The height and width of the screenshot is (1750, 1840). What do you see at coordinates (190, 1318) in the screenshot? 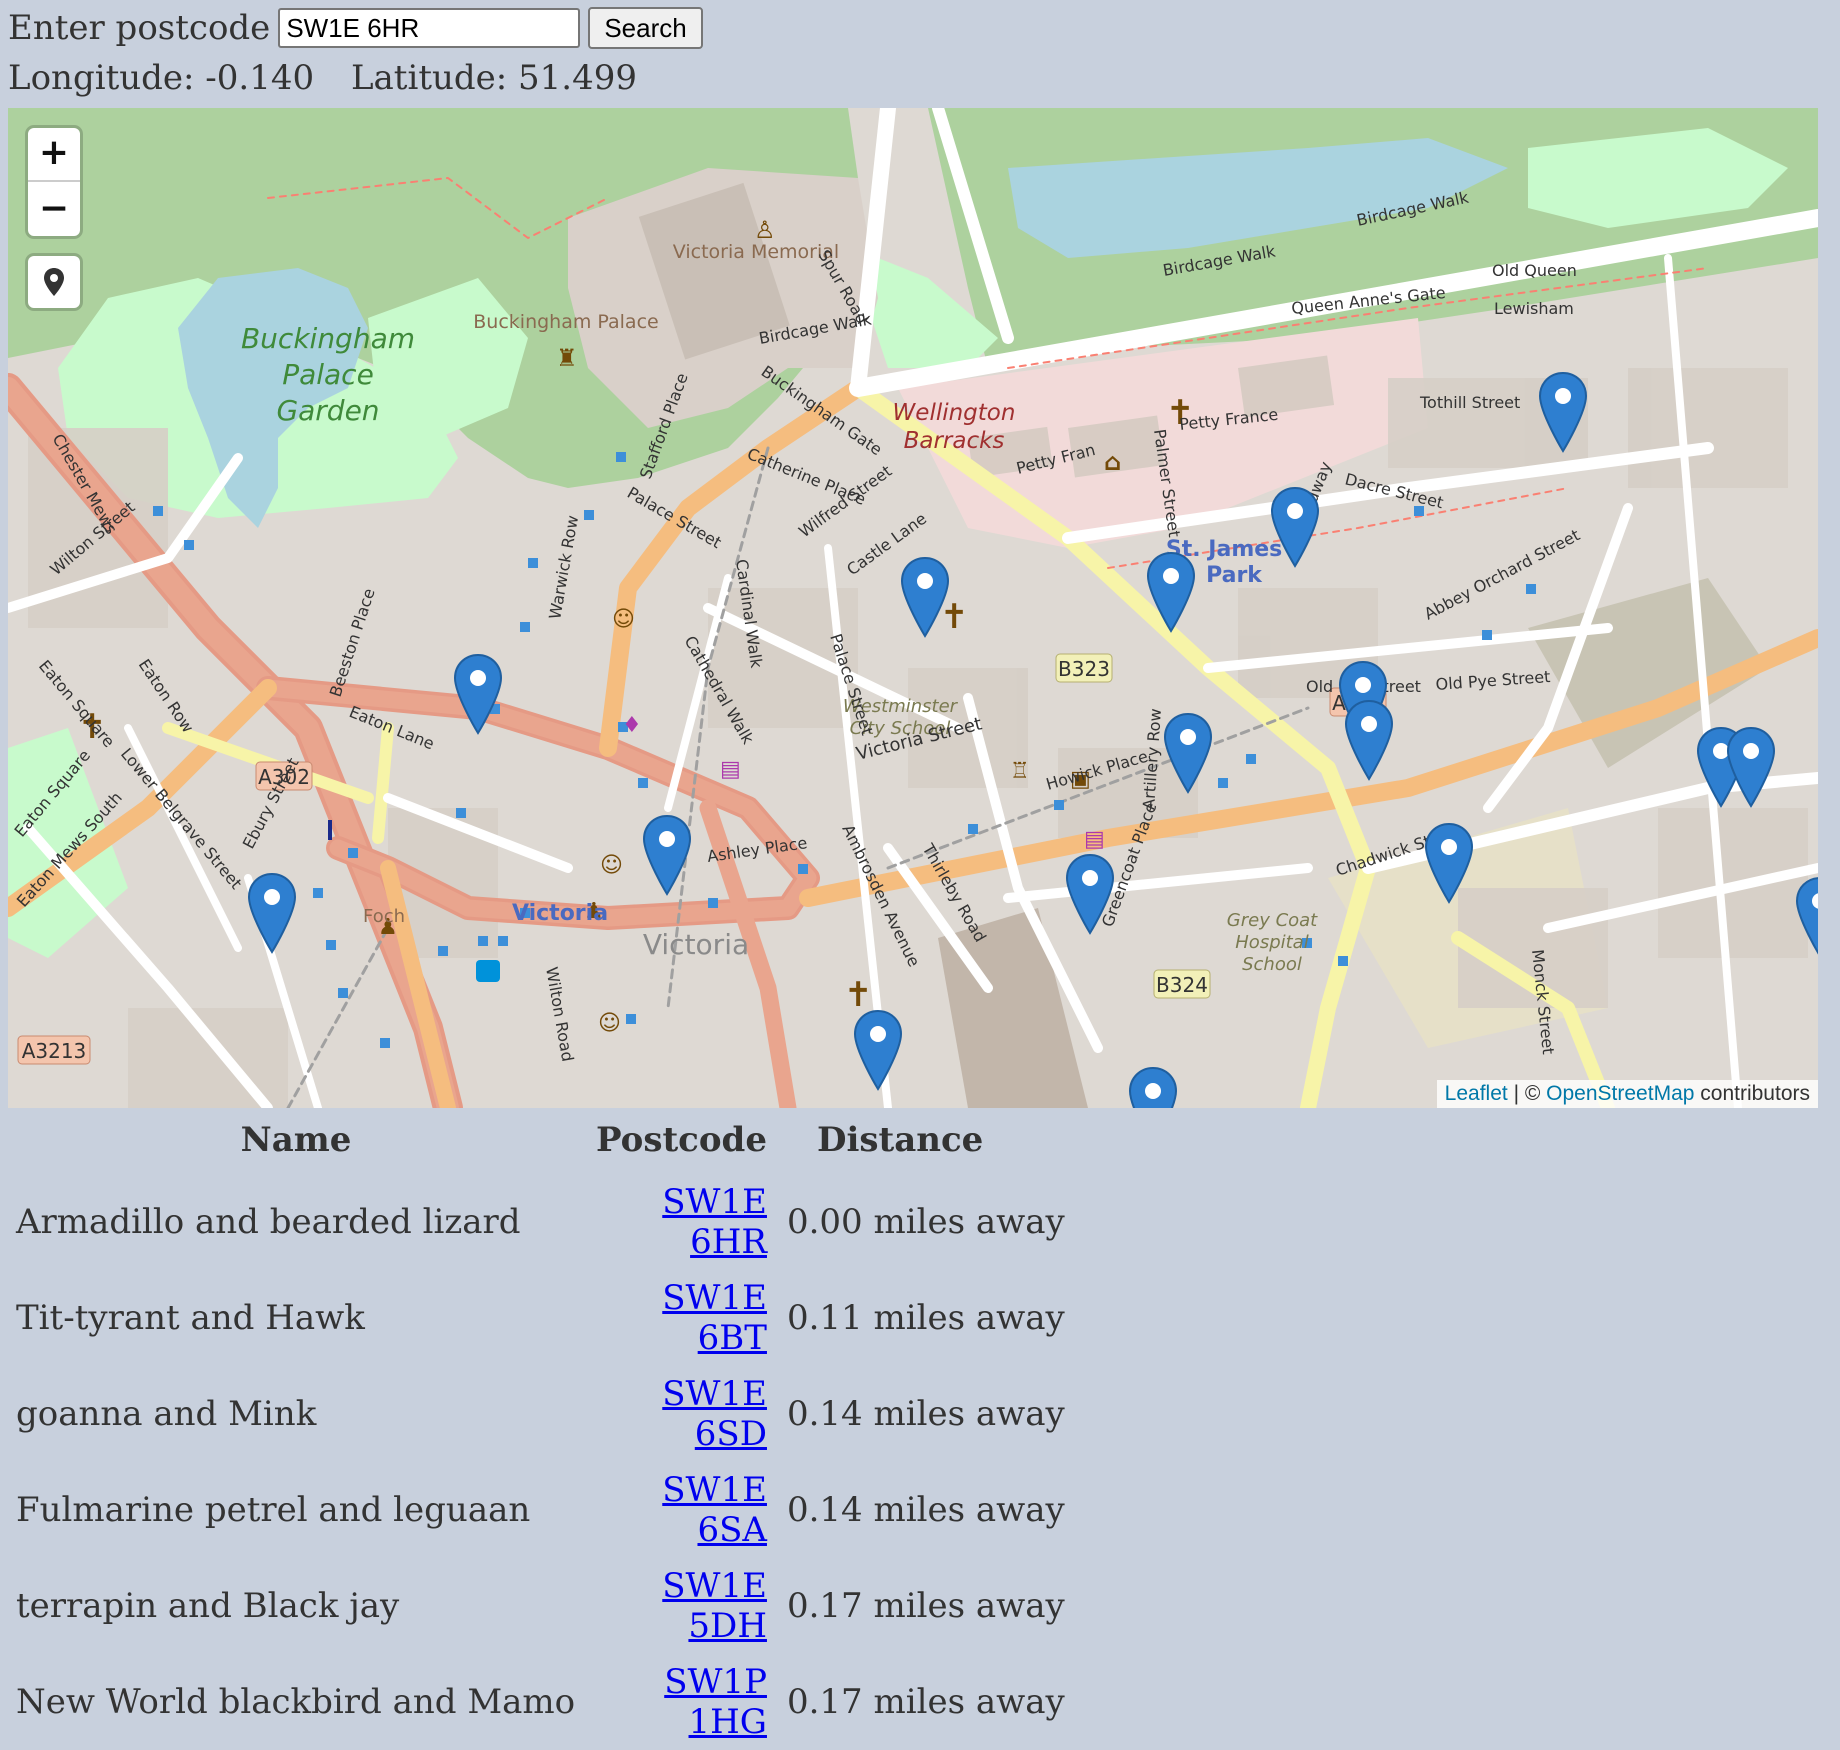
I see `row-name: Tit-tyrant and Hawk` at bounding box center [190, 1318].